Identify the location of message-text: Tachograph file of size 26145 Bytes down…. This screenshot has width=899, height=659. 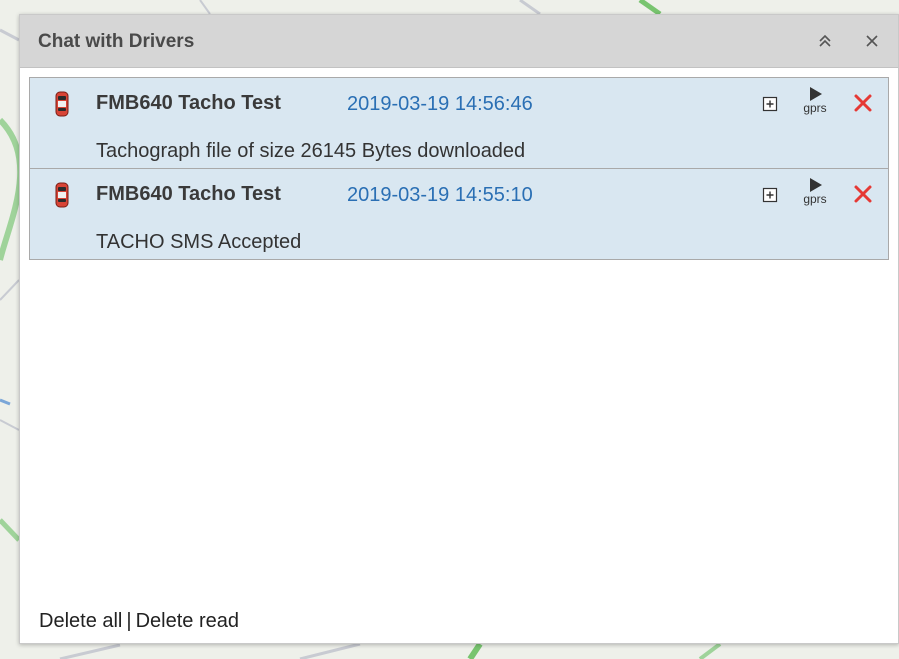
(311, 151).